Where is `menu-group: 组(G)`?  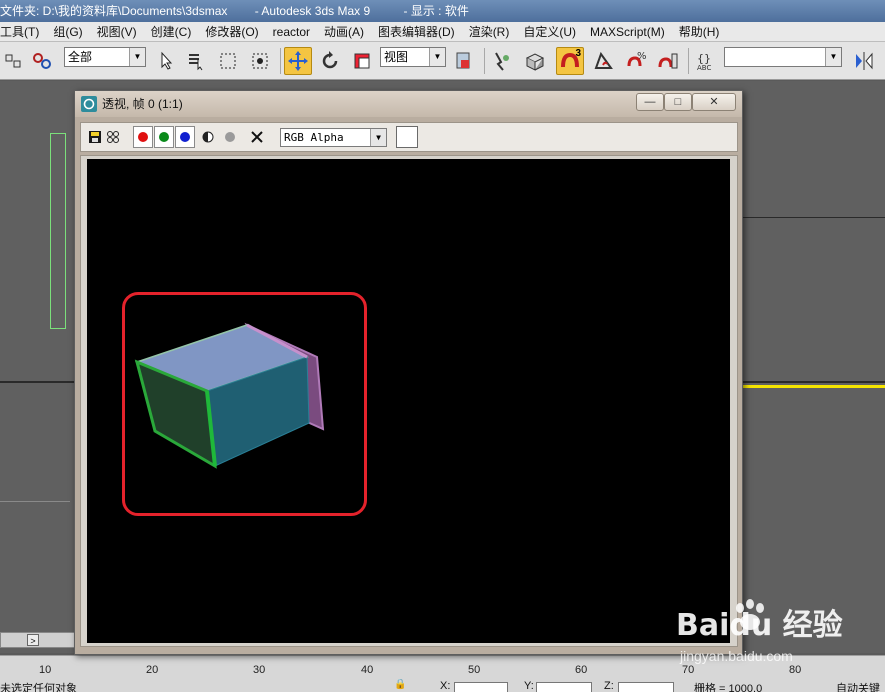
menu-group: 组(G) is located at coordinates (67, 31).